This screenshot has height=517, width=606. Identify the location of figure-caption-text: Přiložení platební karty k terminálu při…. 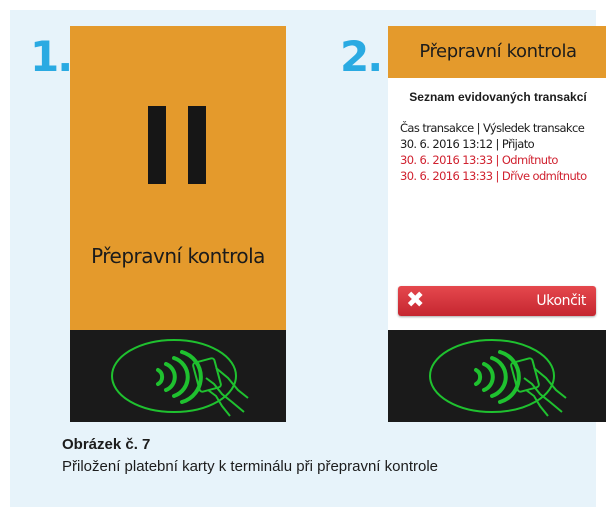
(250, 466).